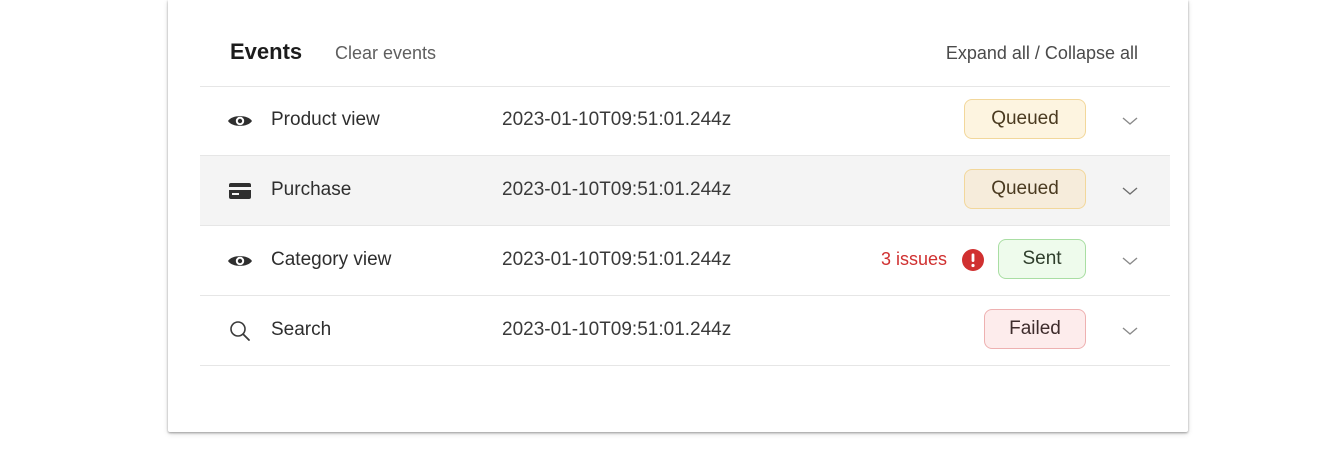 The image size is (1332, 460). What do you see at coordinates (325, 119) in the screenshot?
I see `event-name: Product view` at bounding box center [325, 119].